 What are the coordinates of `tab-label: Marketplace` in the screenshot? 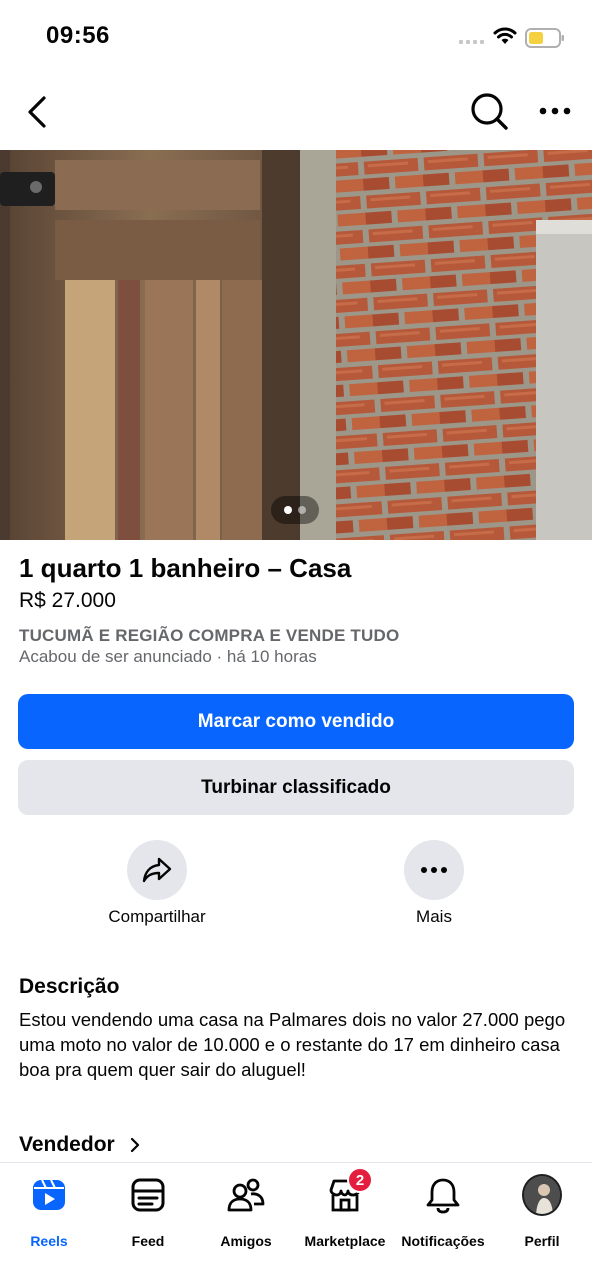 It's located at (345, 1241).